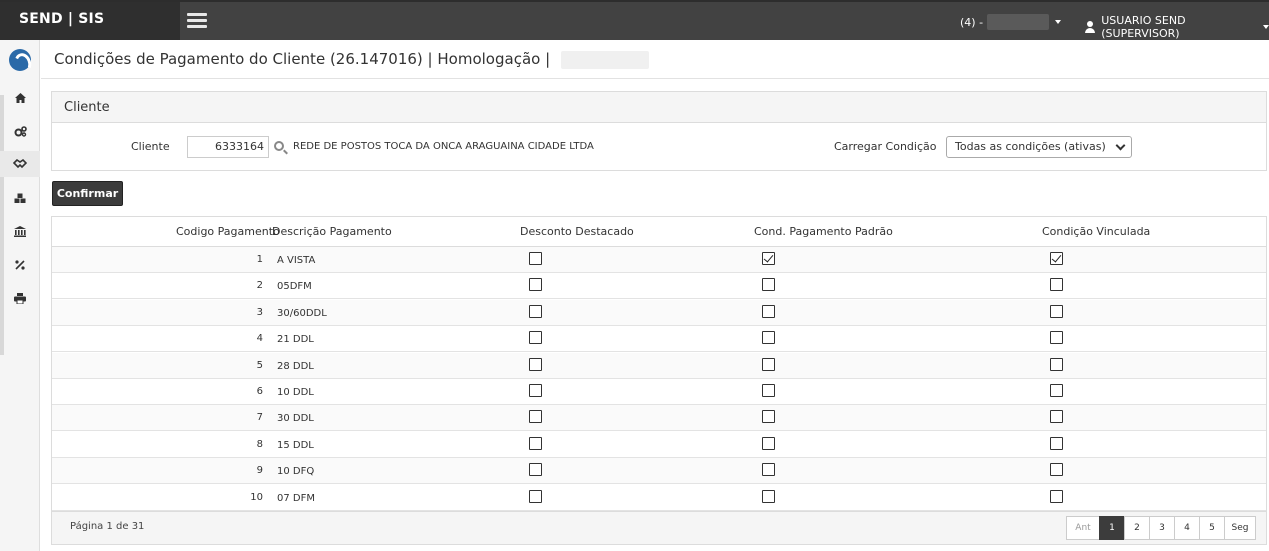 The width and height of the screenshot is (1269, 551). I want to click on branch-name-redacted, so click(1018, 22).